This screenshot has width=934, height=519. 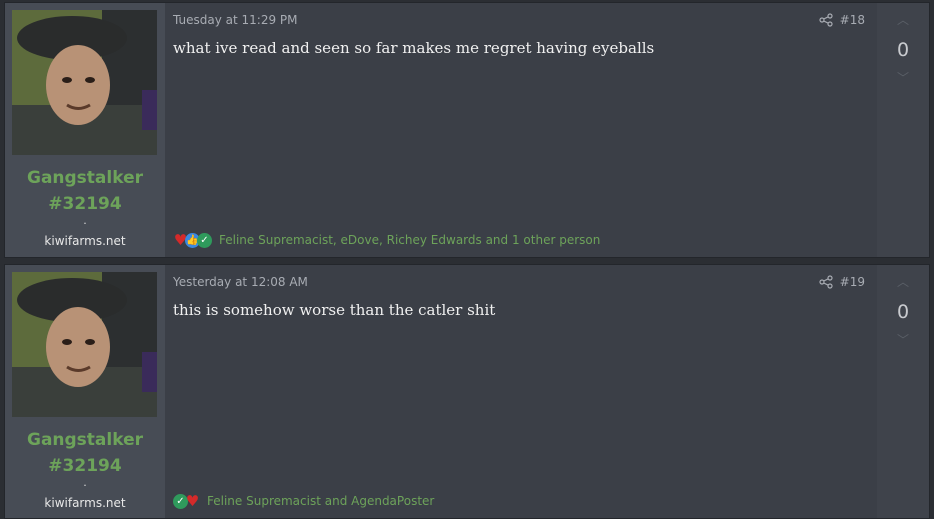 I want to click on reaction-icons: ✓ ♥, so click(x=186, y=500).